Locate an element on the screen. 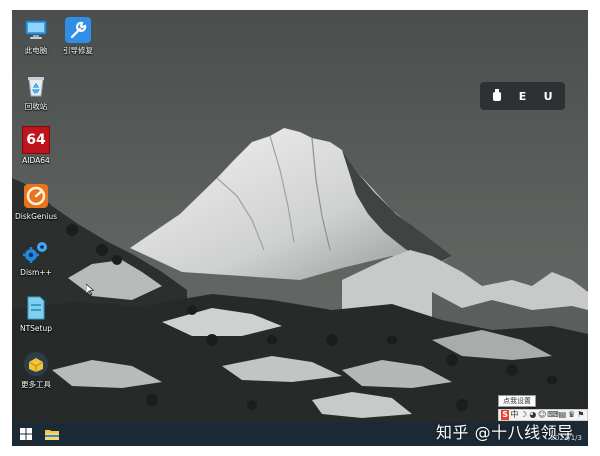 The height and width of the screenshot is (456, 600). desktop-icon-label: AIDA64 is located at coordinates (36, 160).